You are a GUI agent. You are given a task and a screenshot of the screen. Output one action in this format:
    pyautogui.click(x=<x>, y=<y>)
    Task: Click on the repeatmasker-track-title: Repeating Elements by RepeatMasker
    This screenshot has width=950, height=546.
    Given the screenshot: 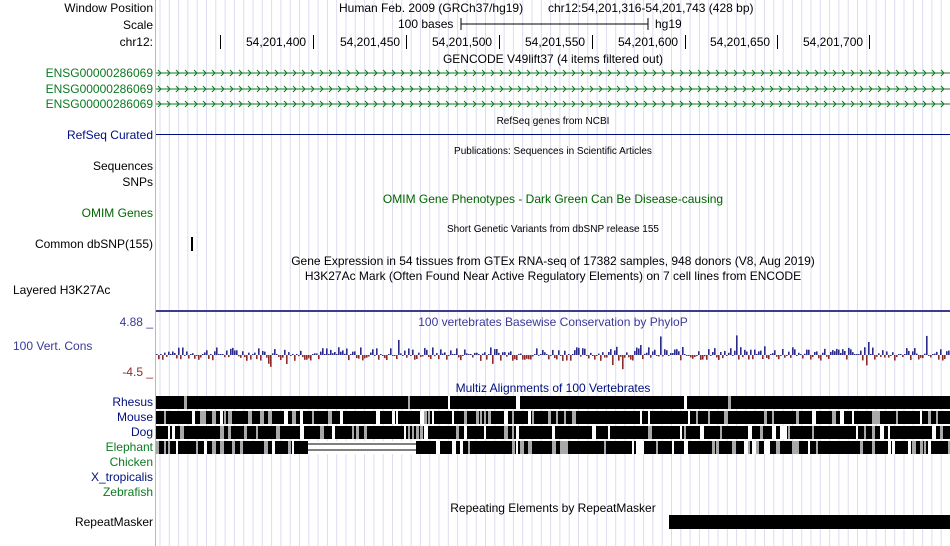 What is the action you would take?
    pyautogui.click(x=553, y=508)
    